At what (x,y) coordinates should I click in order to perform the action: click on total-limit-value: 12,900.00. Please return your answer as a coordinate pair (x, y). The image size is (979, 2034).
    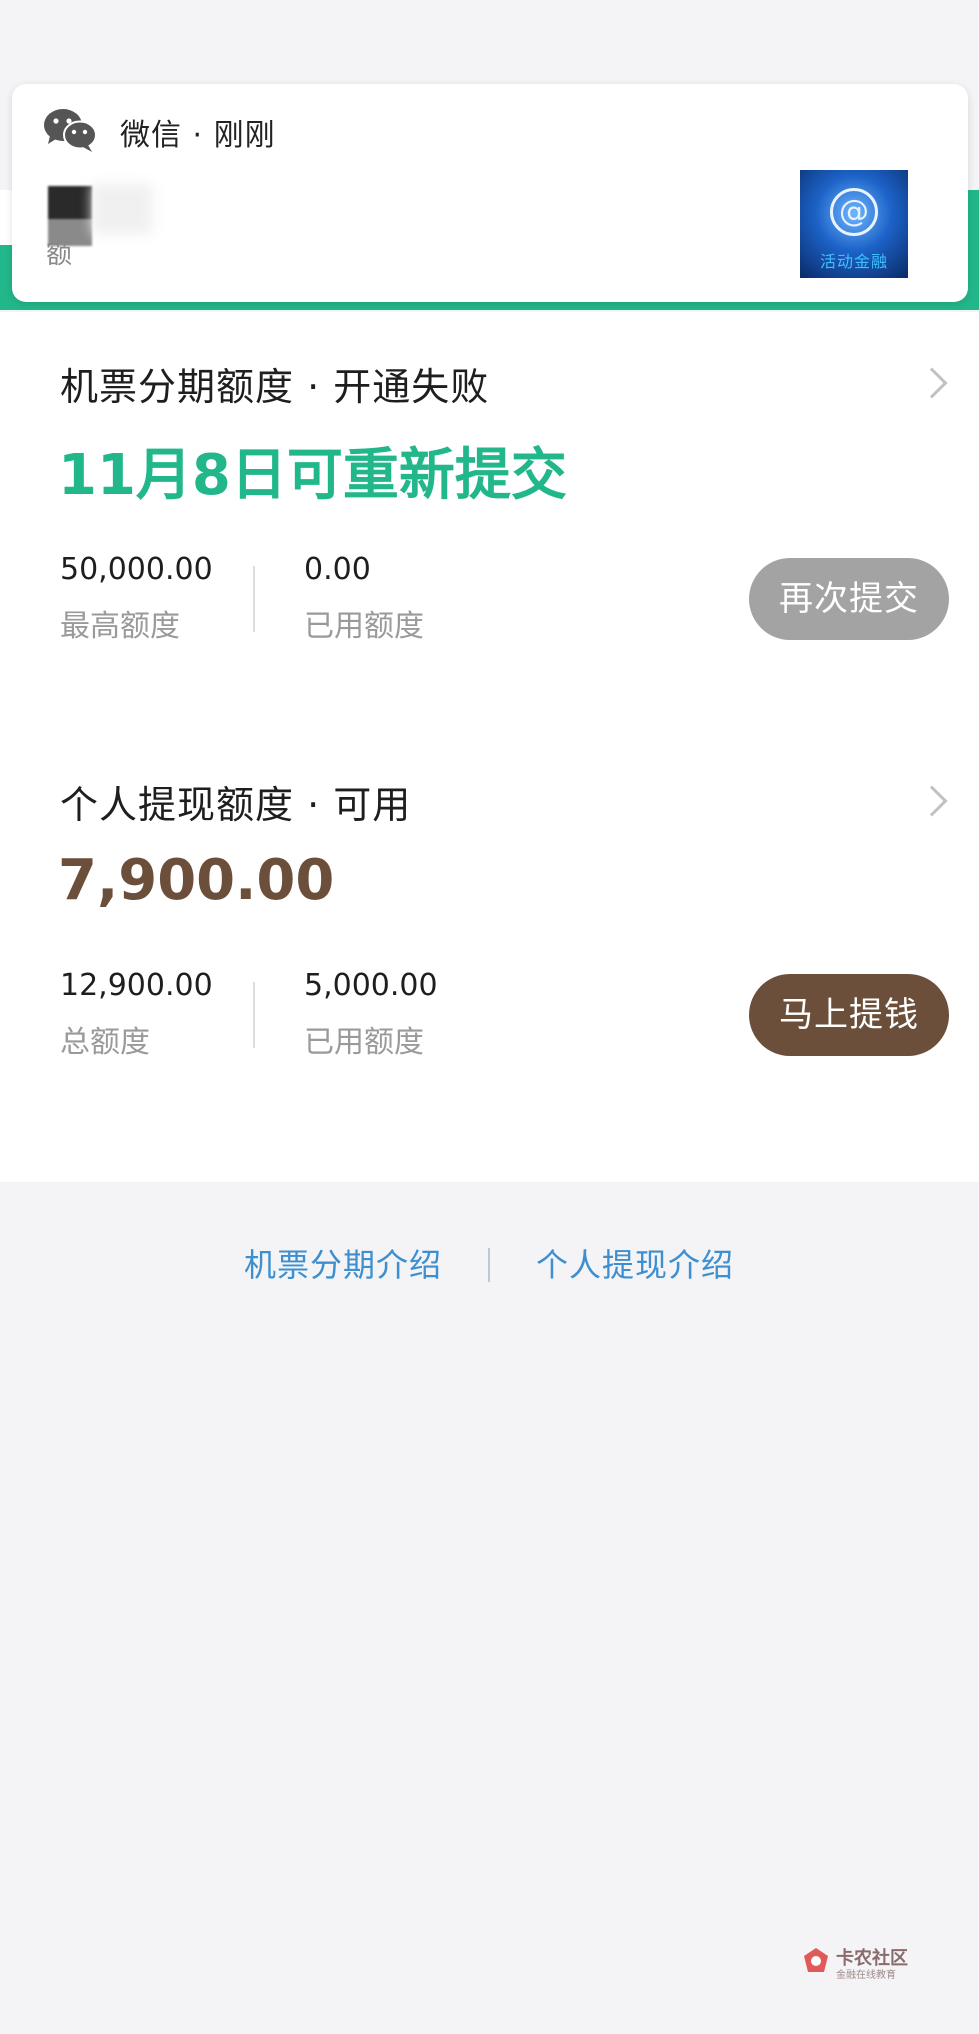
    Looking at the image, I should click on (136, 985).